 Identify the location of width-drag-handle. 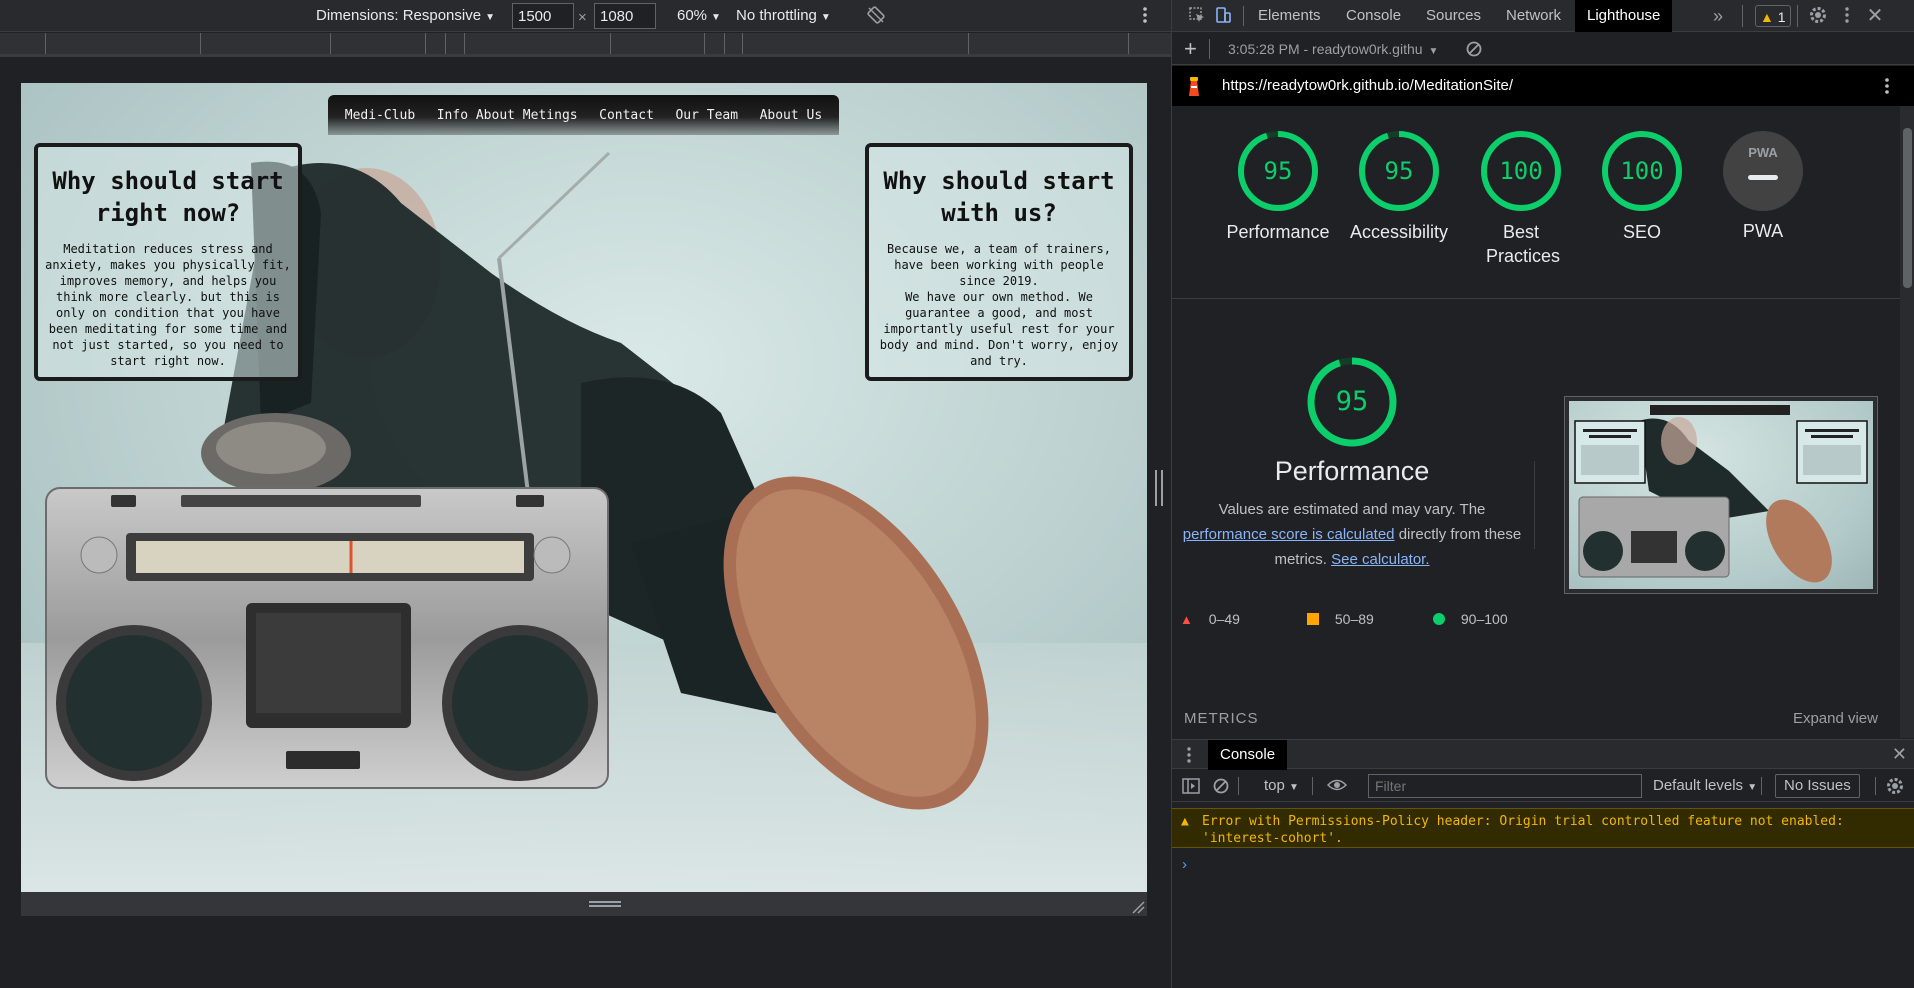
(1159, 488).